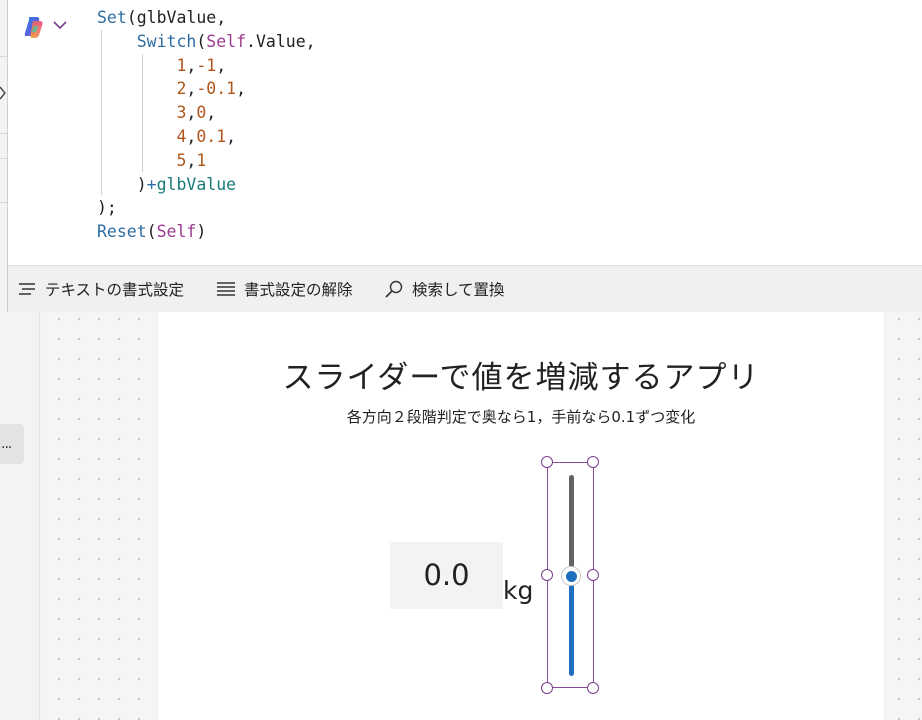  Describe the element at coordinates (176, 17) in the screenshot. I see `code-token: (glbValue,` at that location.